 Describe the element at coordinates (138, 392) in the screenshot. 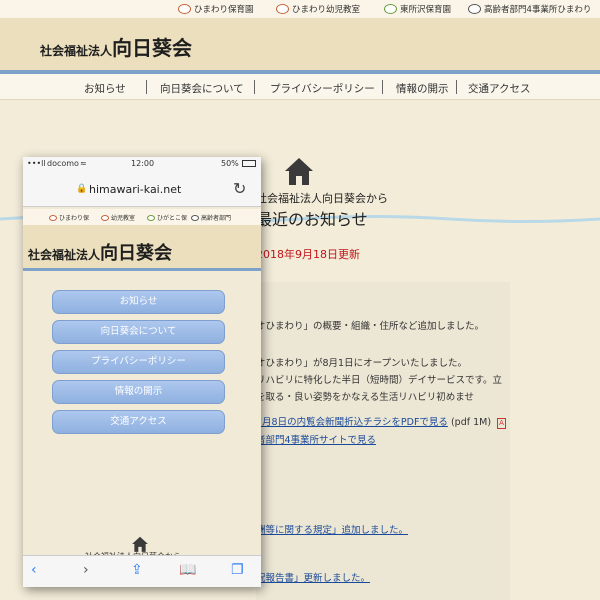

I see `phone-menu-disclosure: 情報の開示` at that location.